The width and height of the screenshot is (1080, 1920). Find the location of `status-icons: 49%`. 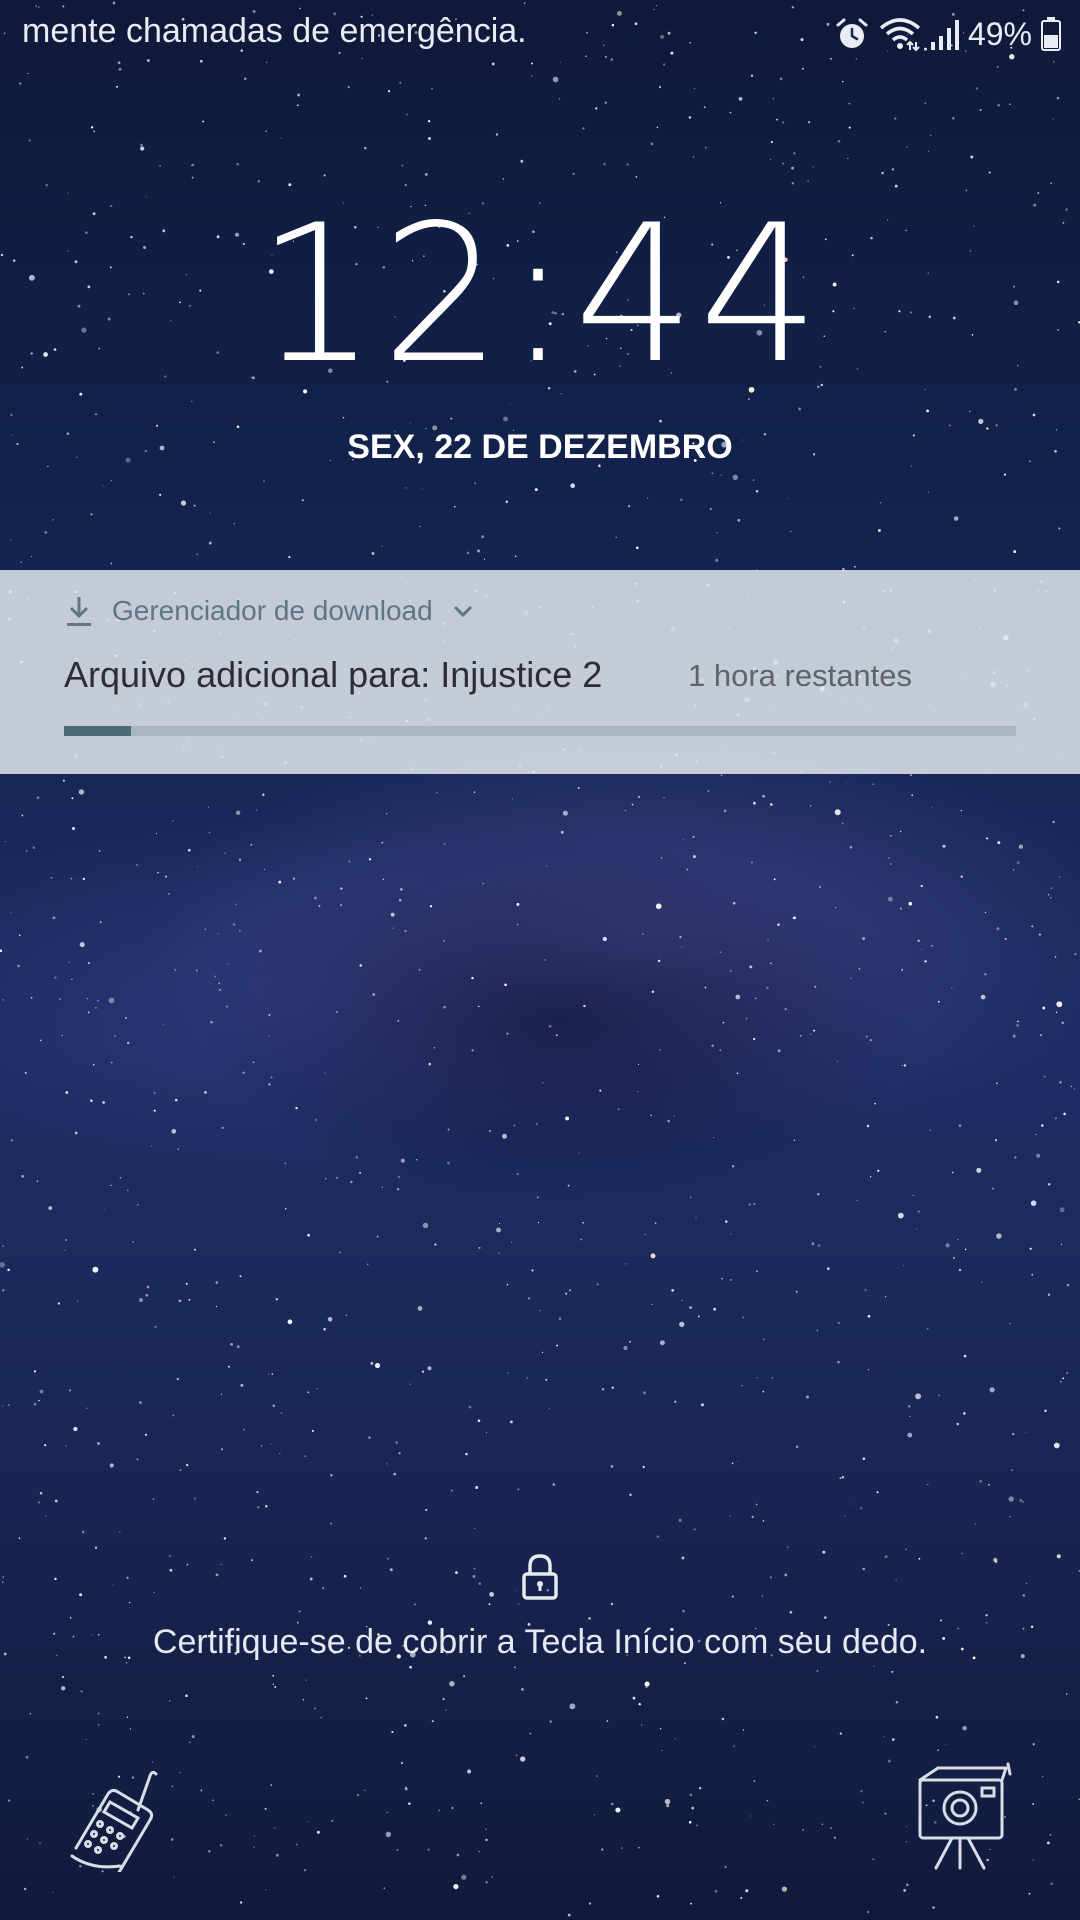

status-icons: 49% is located at coordinates (948, 34).